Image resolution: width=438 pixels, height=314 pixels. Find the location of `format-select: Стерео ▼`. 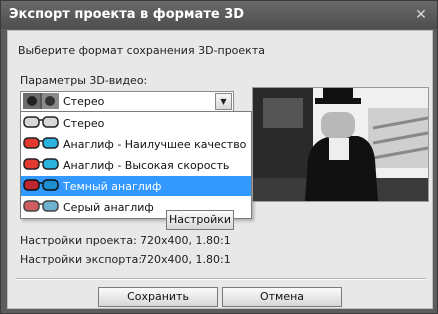

format-select: Стерео ▼ is located at coordinates (127, 101).